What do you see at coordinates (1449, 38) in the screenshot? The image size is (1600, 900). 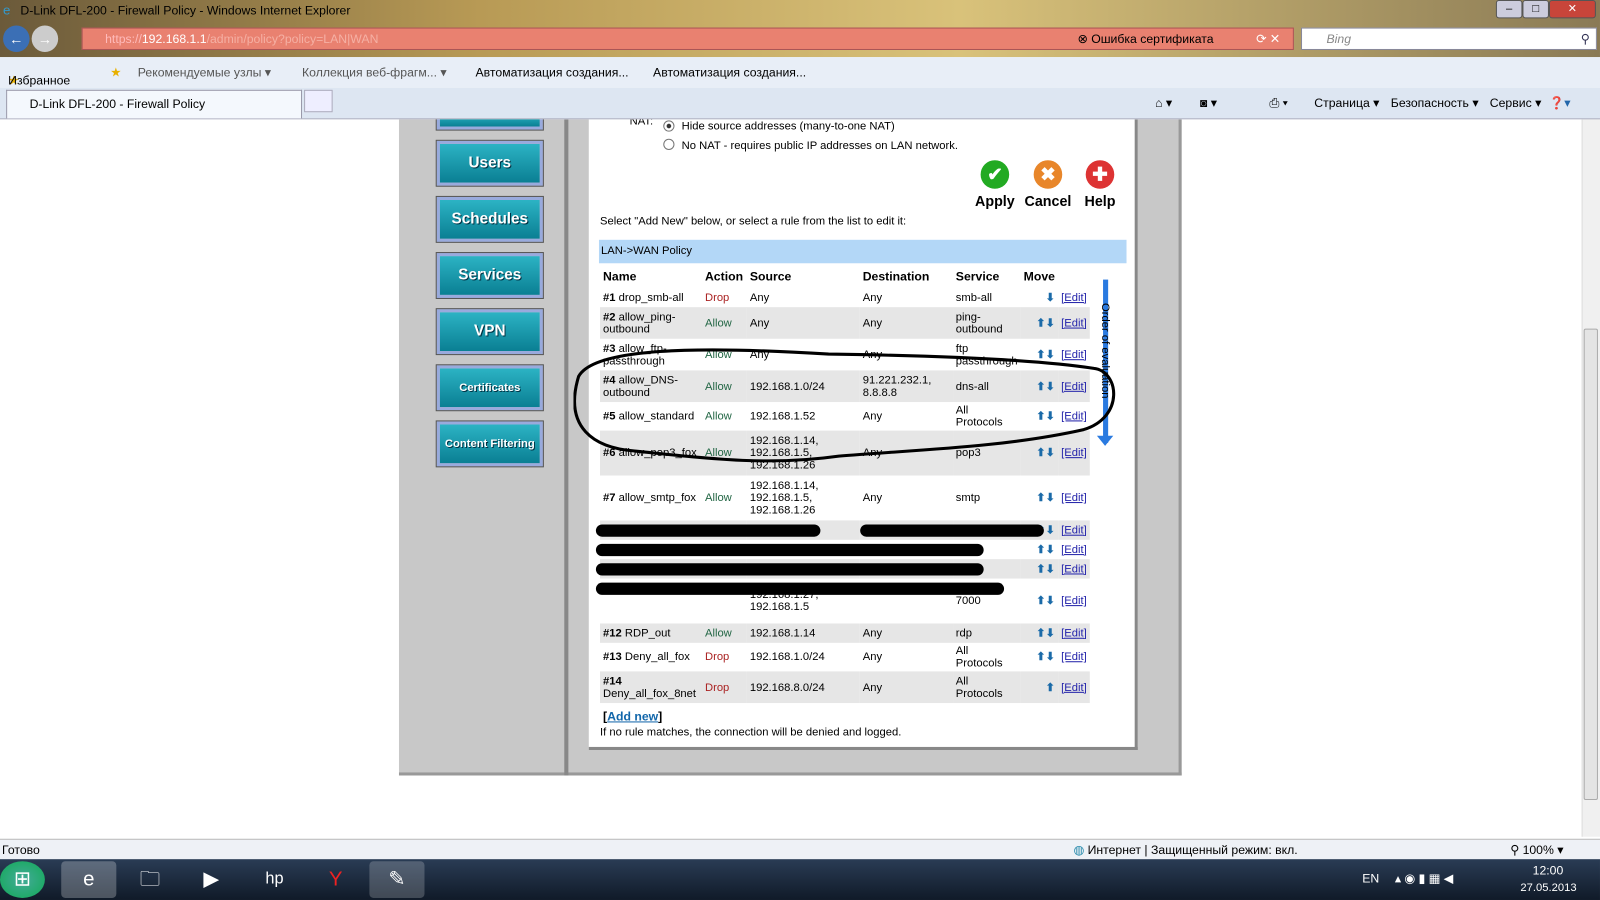 I see `search-input: Bing ⚲` at bounding box center [1449, 38].